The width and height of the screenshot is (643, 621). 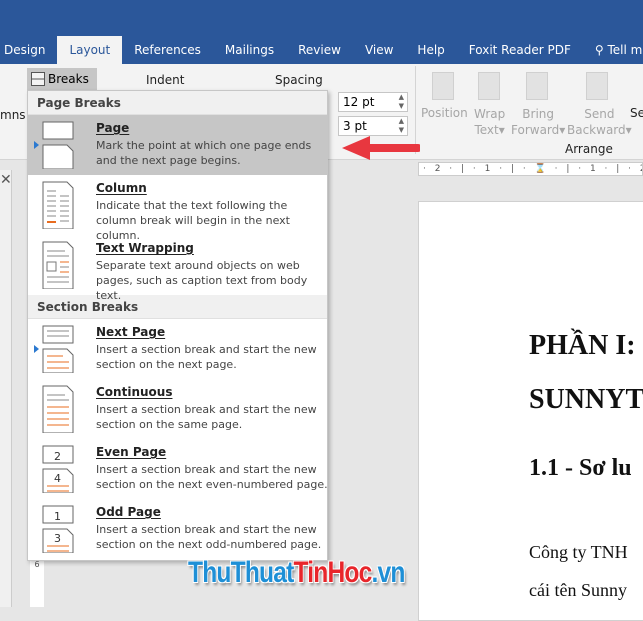 What do you see at coordinates (613, 50) in the screenshot?
I see `tell-me-box: ⚲ Tell me w` at bounding box center [613, 50].